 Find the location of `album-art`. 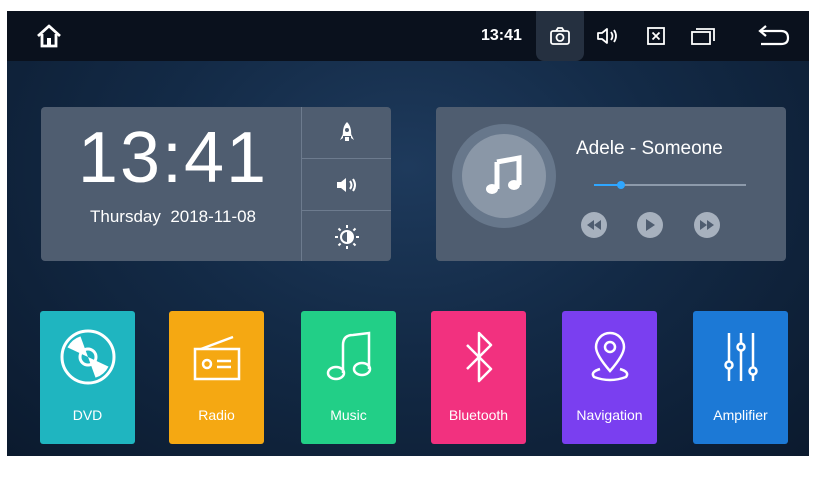

album-art is located at coordinates (504, 176).